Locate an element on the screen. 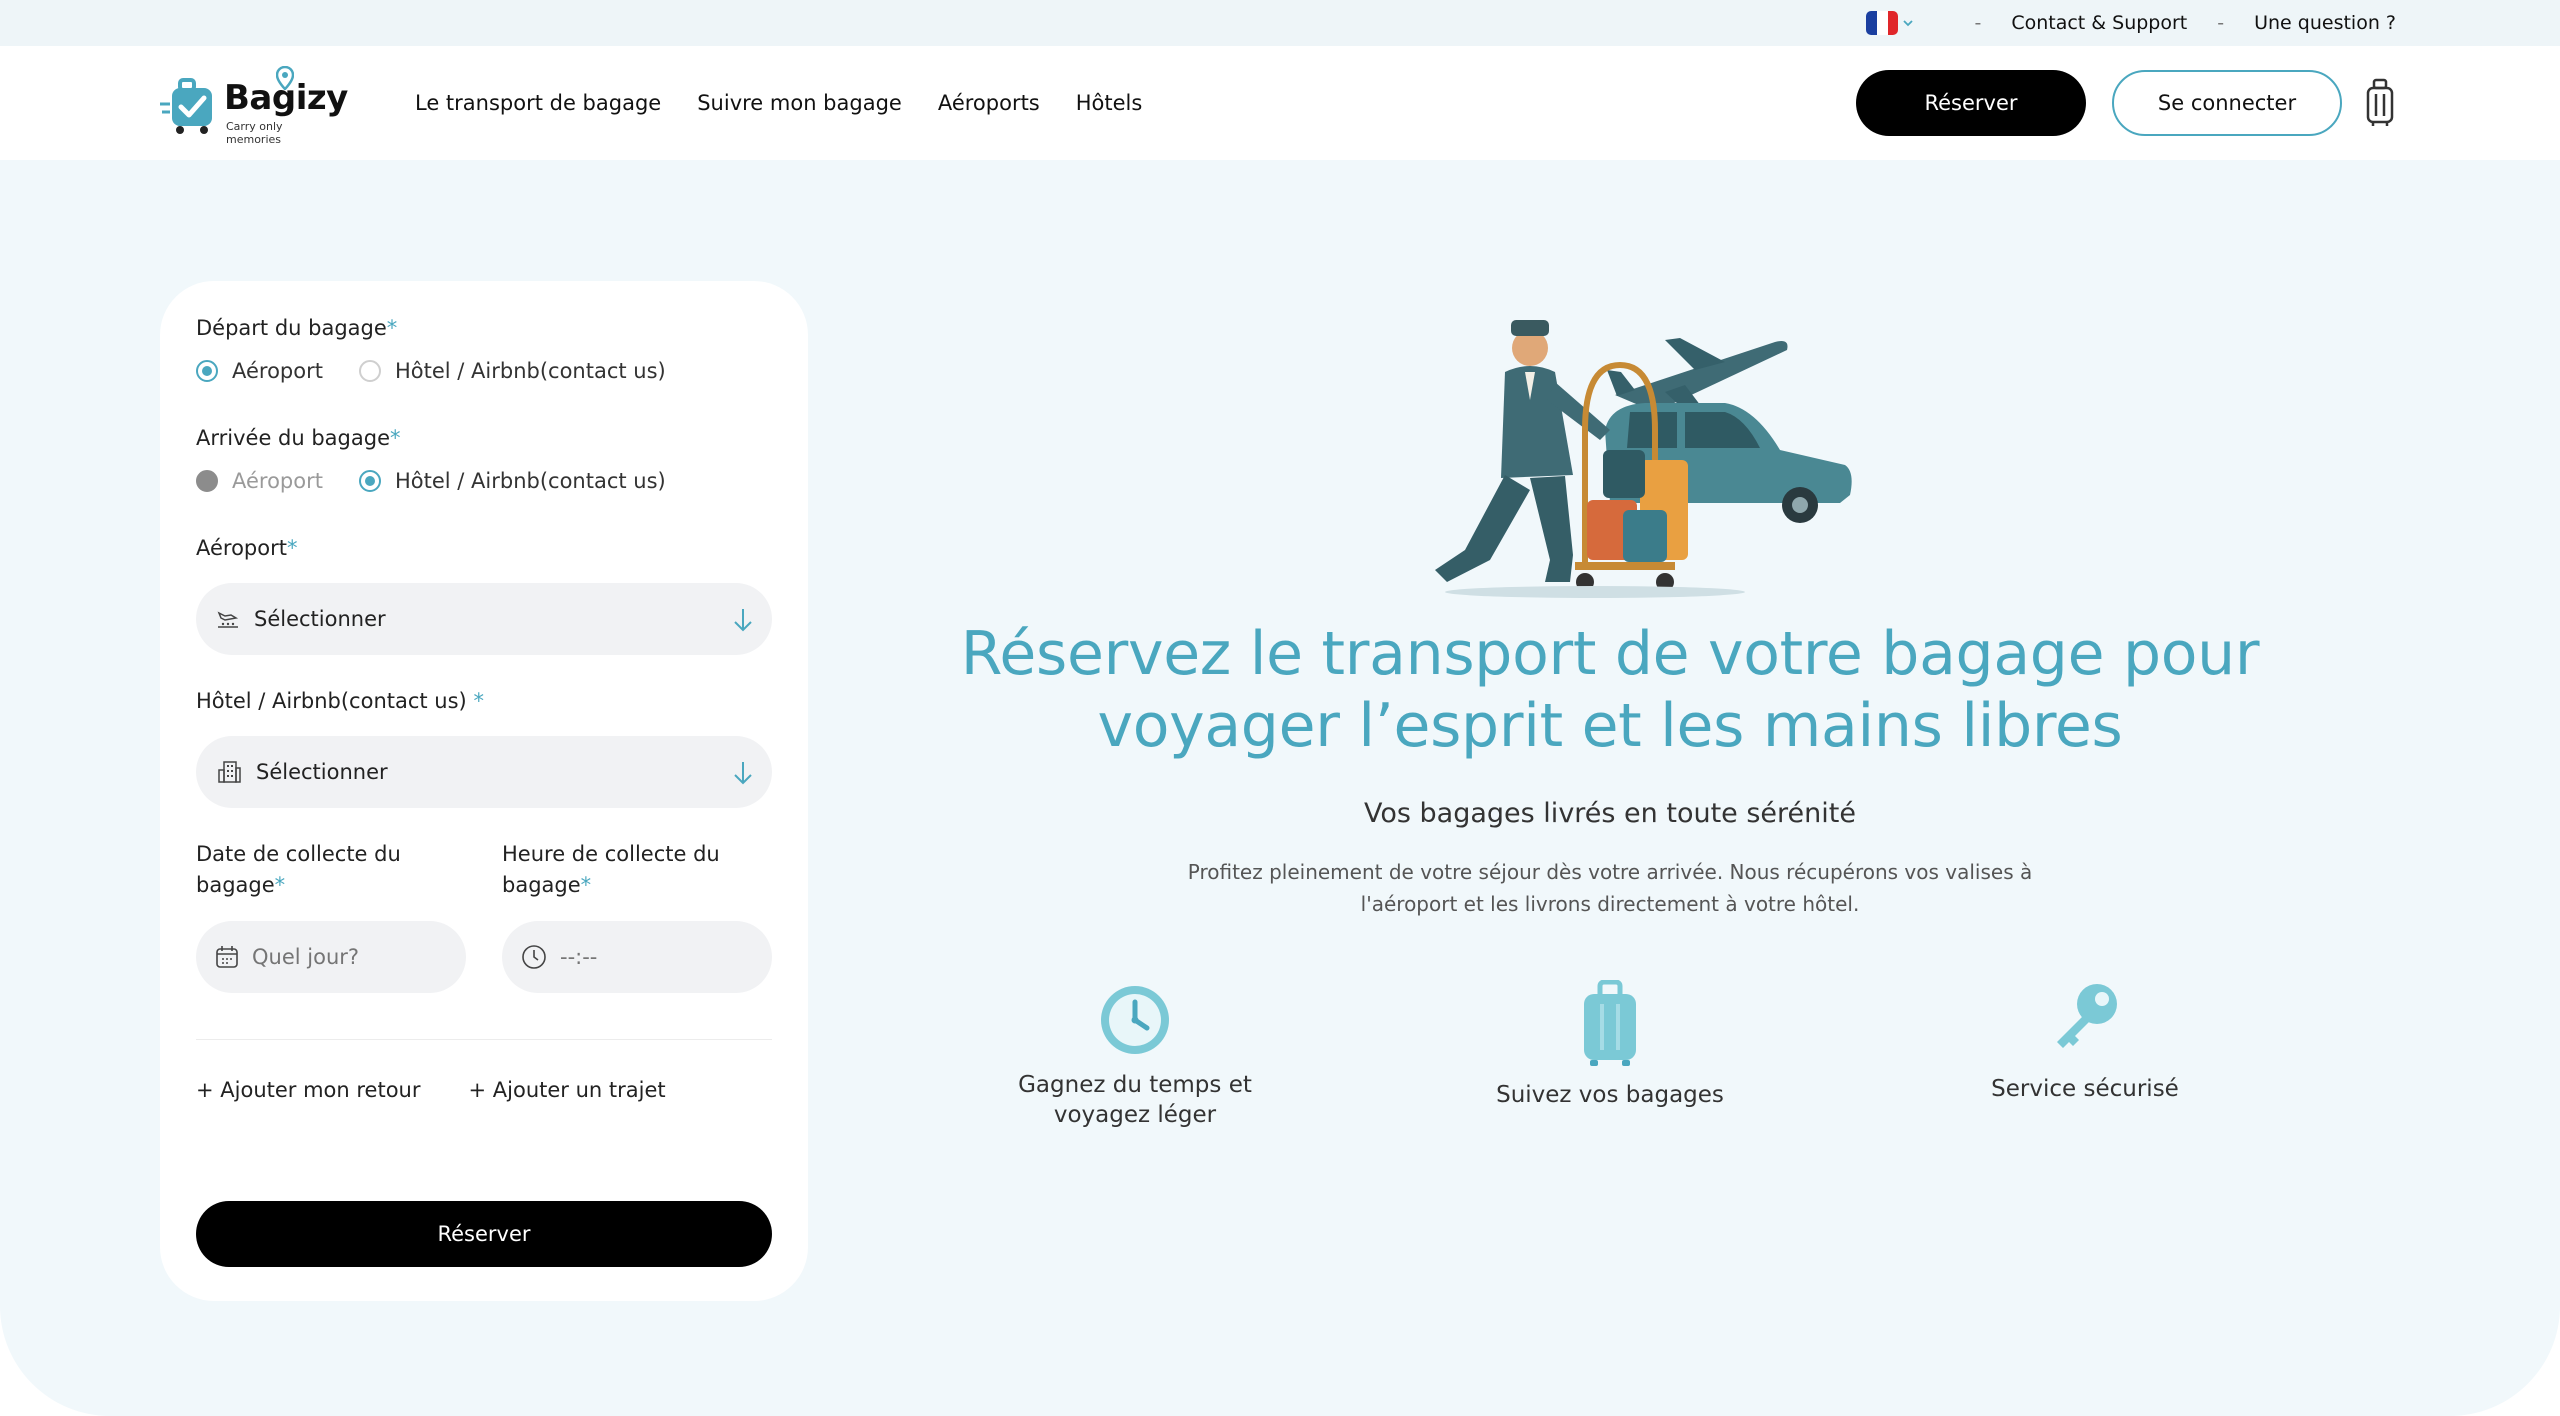  language-selector is located at coordinates (1890, 23).